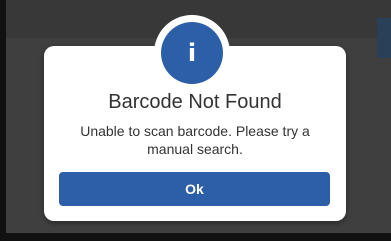 The height and width of the screenshot is (241, 391). I want to click on info-icon: i, so click(192, 53).